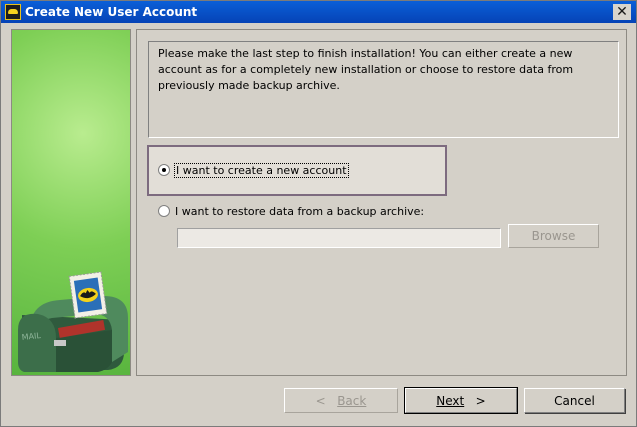  Describe the element at coordinates (574, 400) in the screenshot. I see `cancel-button: Cancel` at that location.